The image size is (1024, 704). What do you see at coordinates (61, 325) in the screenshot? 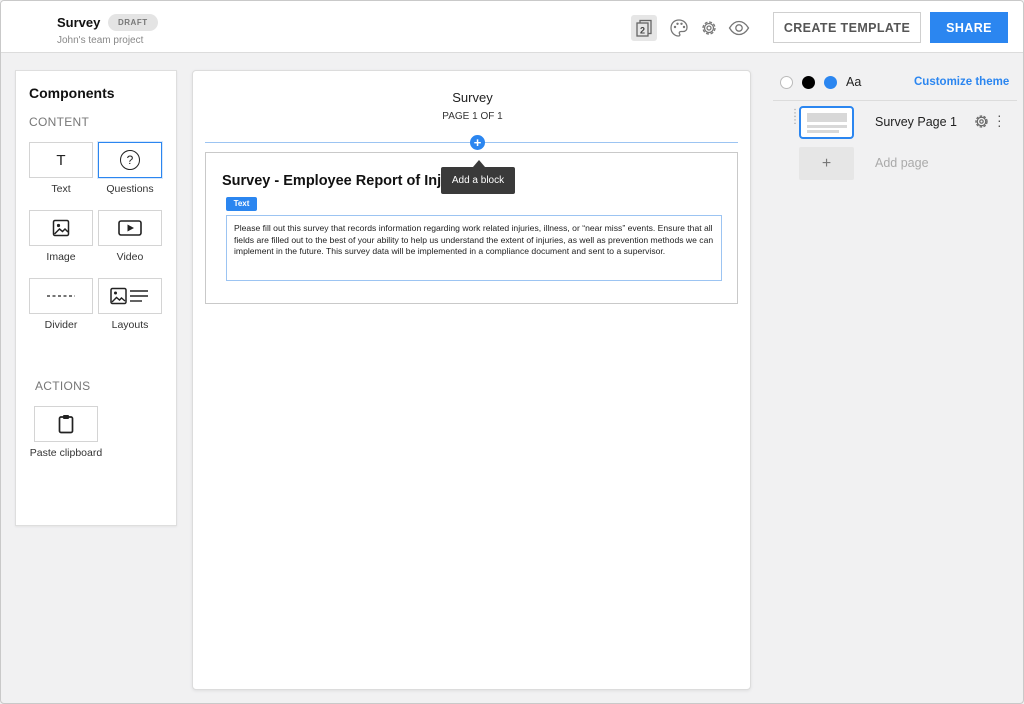
I see `divider-component-label: Divider` at bounding box center [61, 325].